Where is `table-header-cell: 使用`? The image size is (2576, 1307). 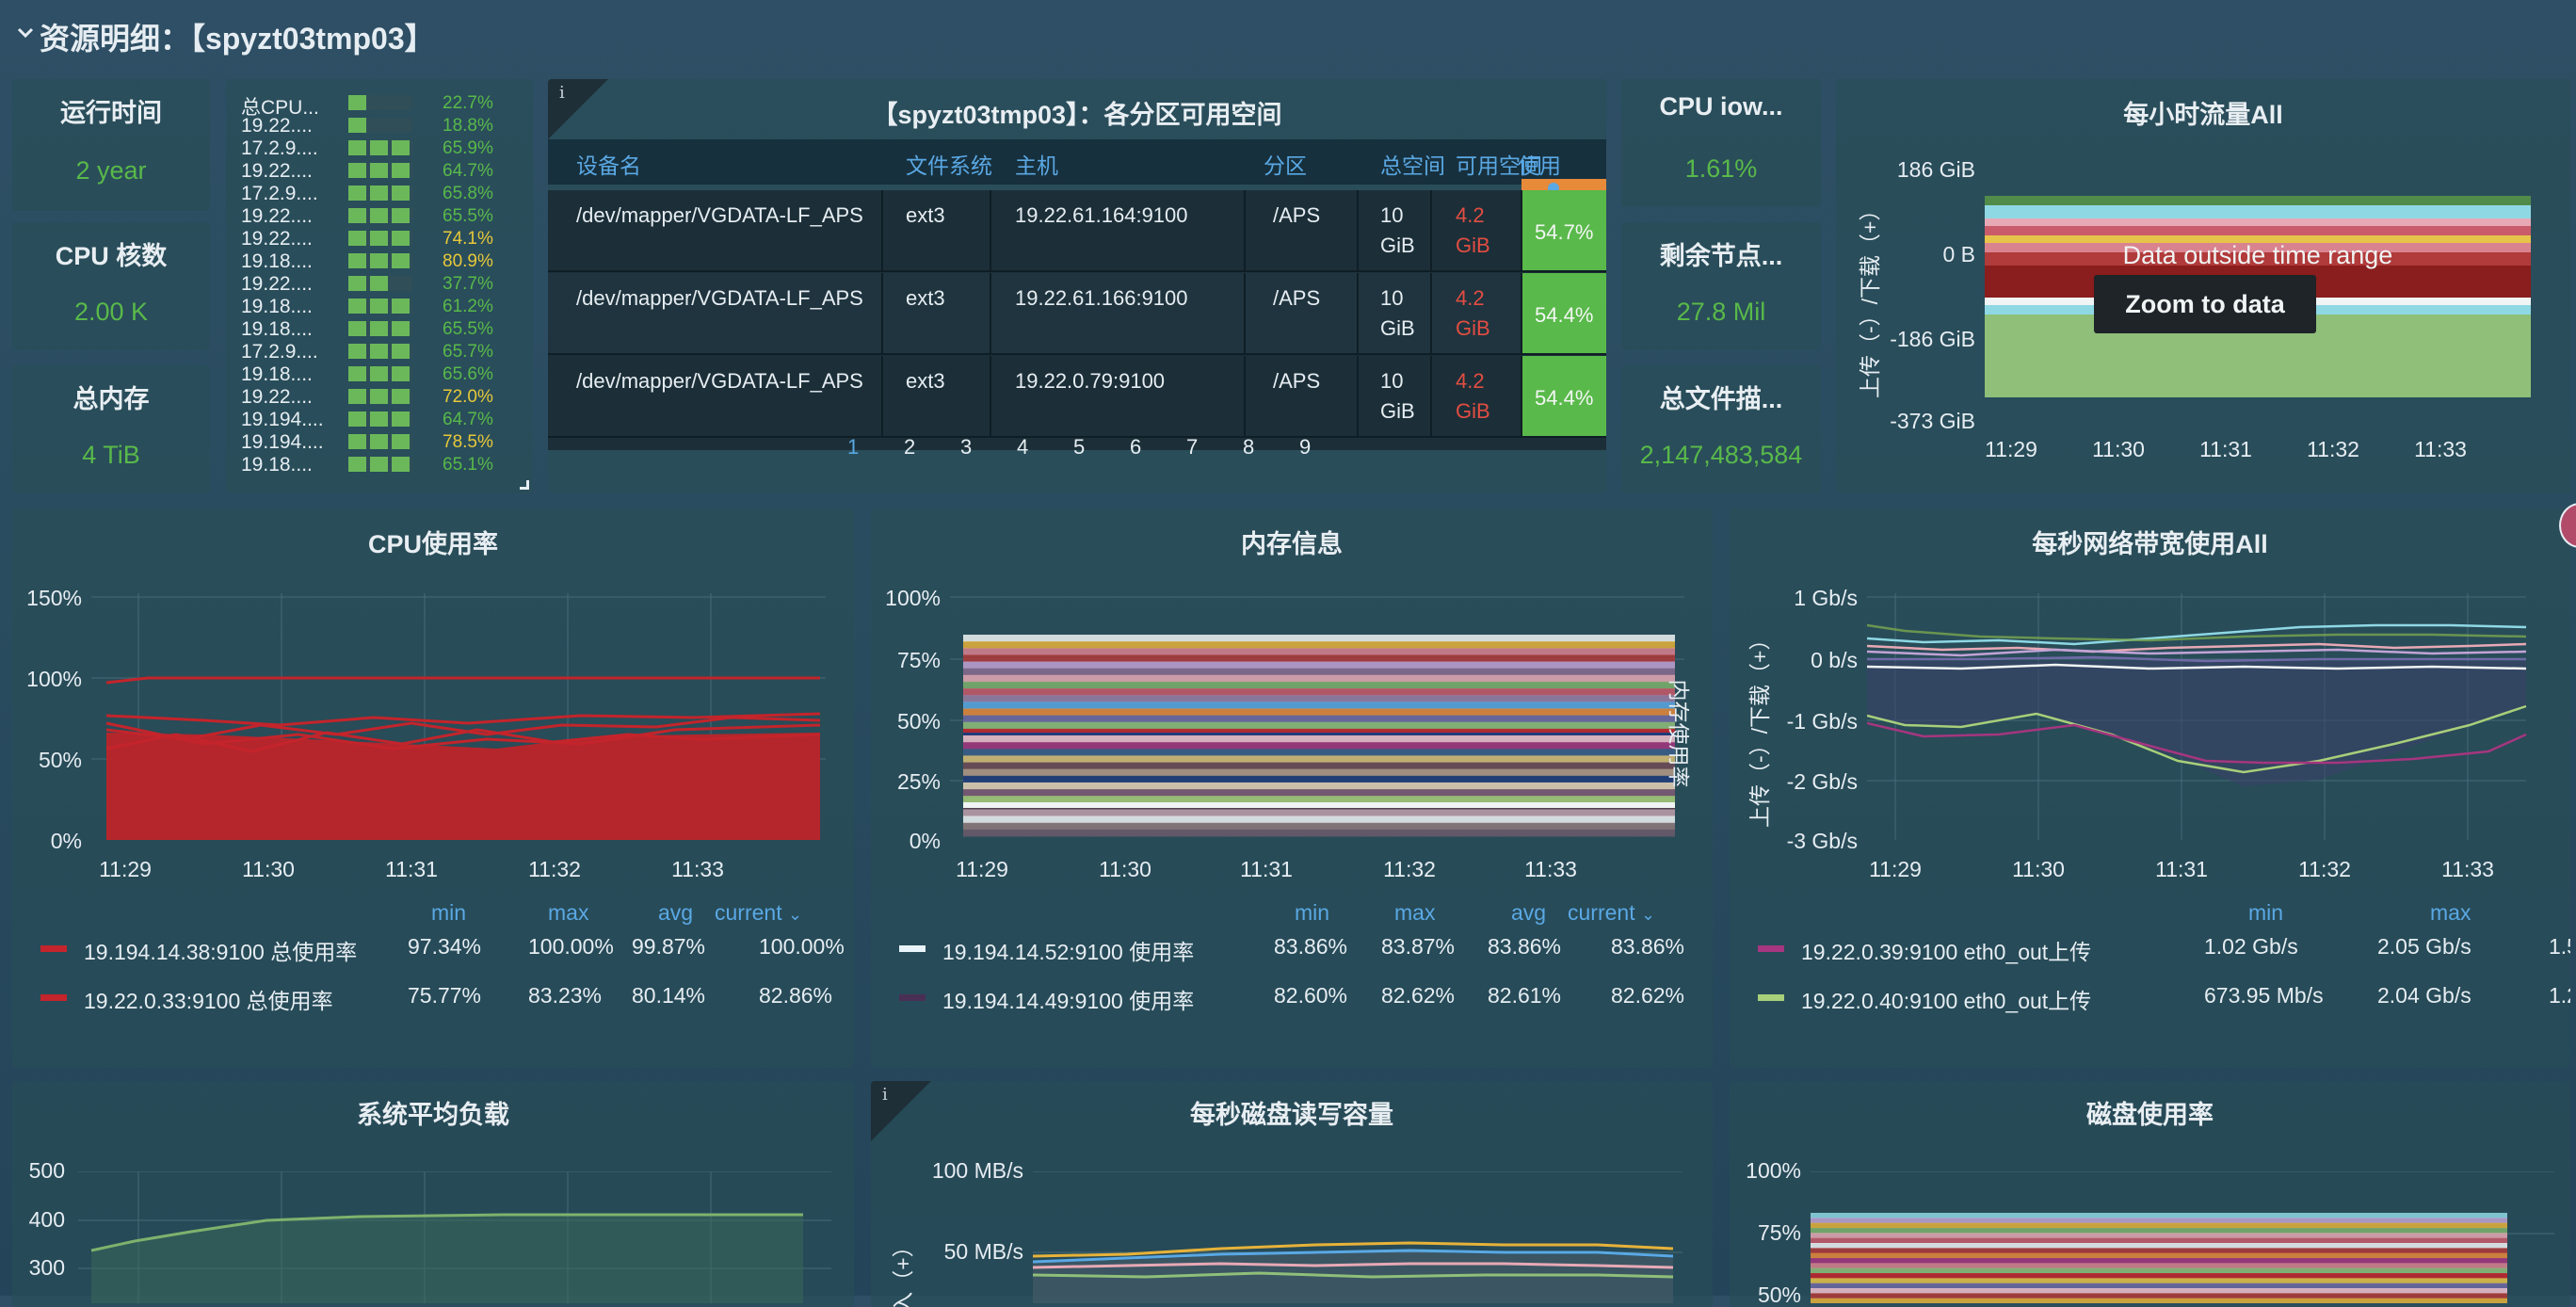
table-header-cell: 使用 is located at coordinates (1539, 165).